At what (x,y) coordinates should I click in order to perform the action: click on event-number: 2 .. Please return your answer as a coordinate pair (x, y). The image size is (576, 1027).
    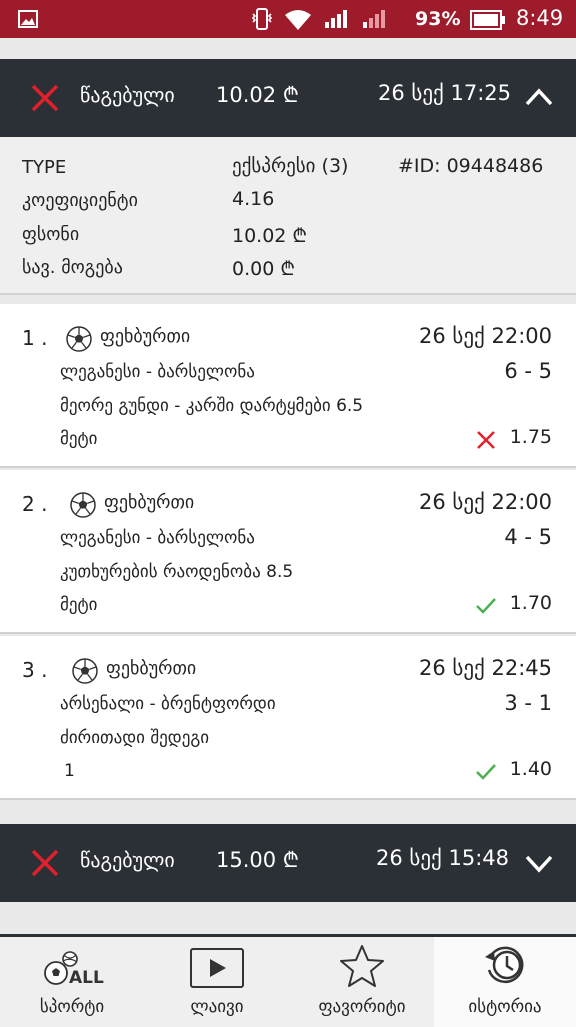
    Looking at the image, I should click on (35, 504).